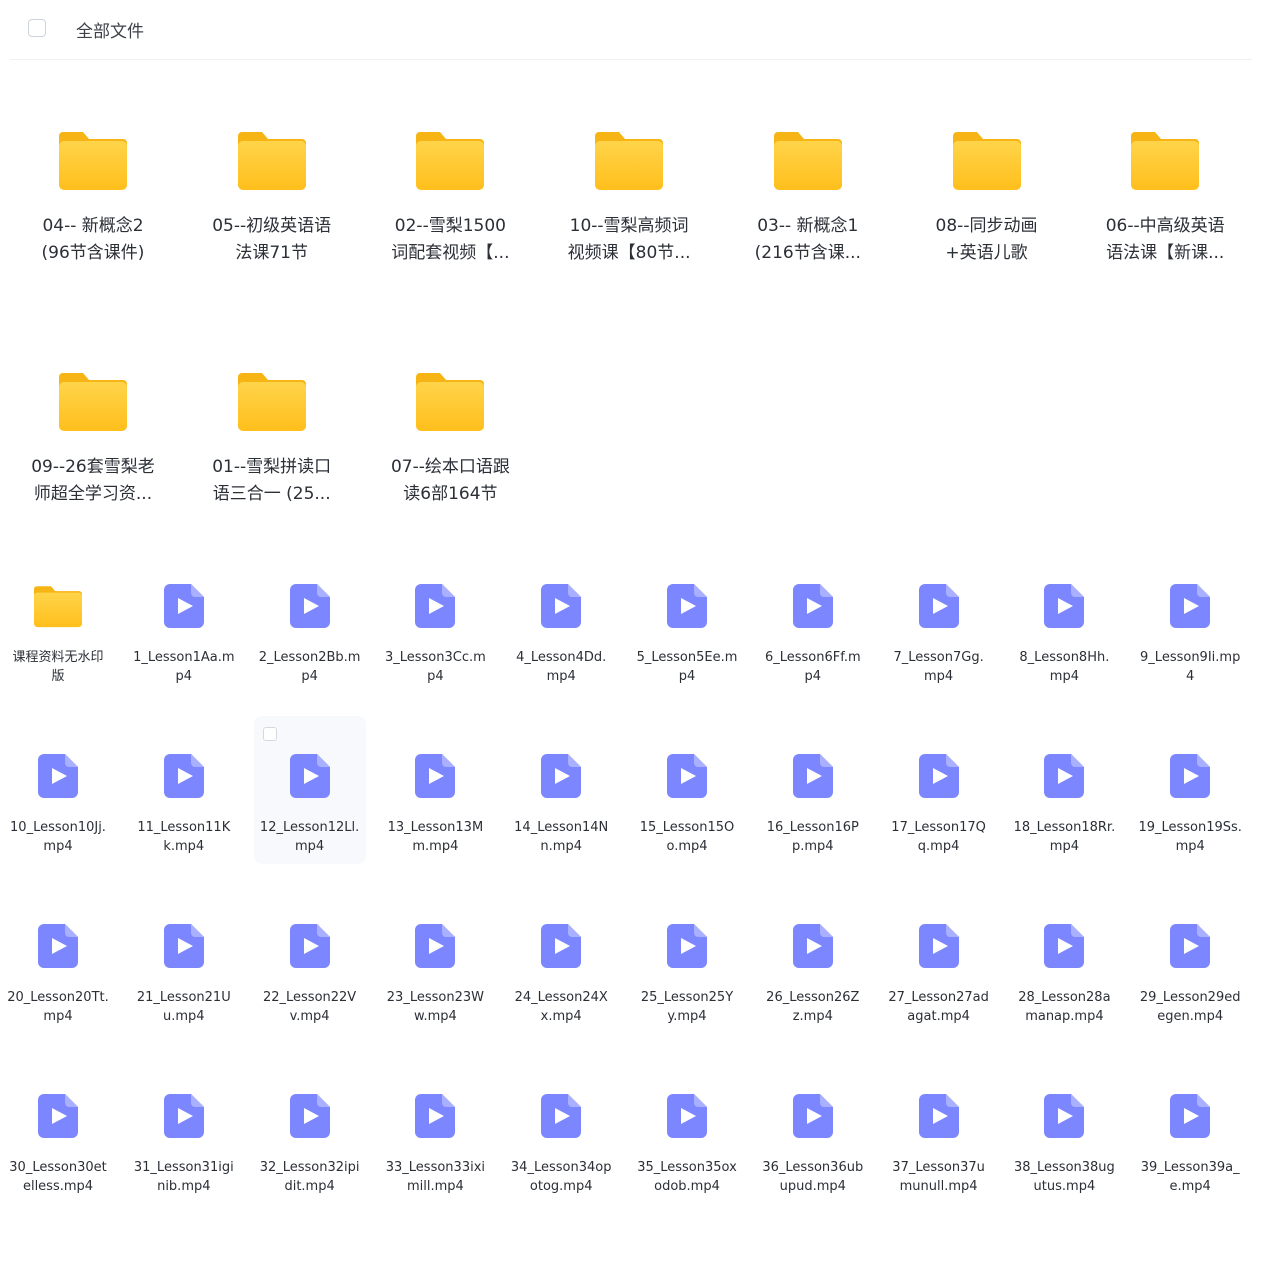  Describe the element at coordinates (561, 1177) in the screenshot. I see `file-name: 34_Lesson34op otog.mp4` at that location.